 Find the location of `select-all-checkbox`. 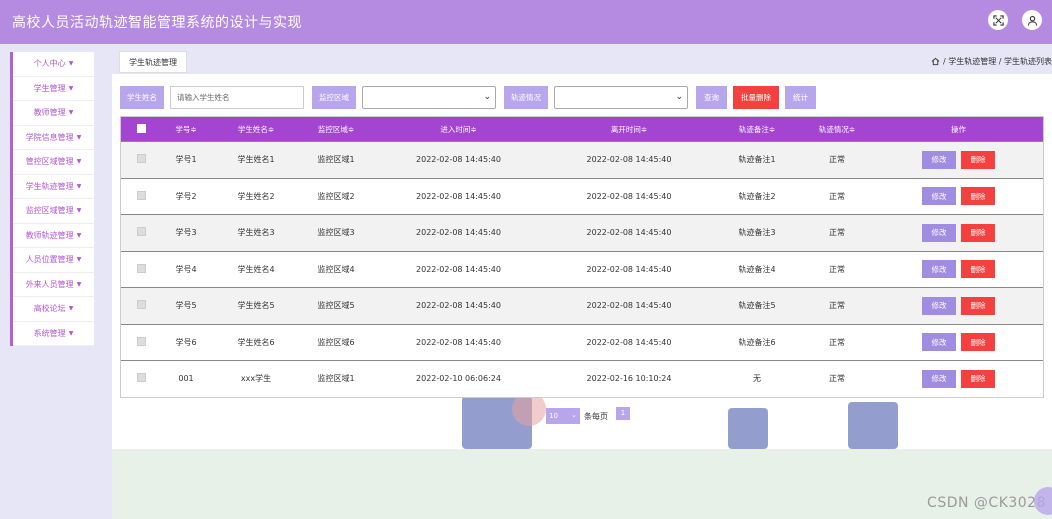

select-all-checkbox is located at coordinates (141, 128).